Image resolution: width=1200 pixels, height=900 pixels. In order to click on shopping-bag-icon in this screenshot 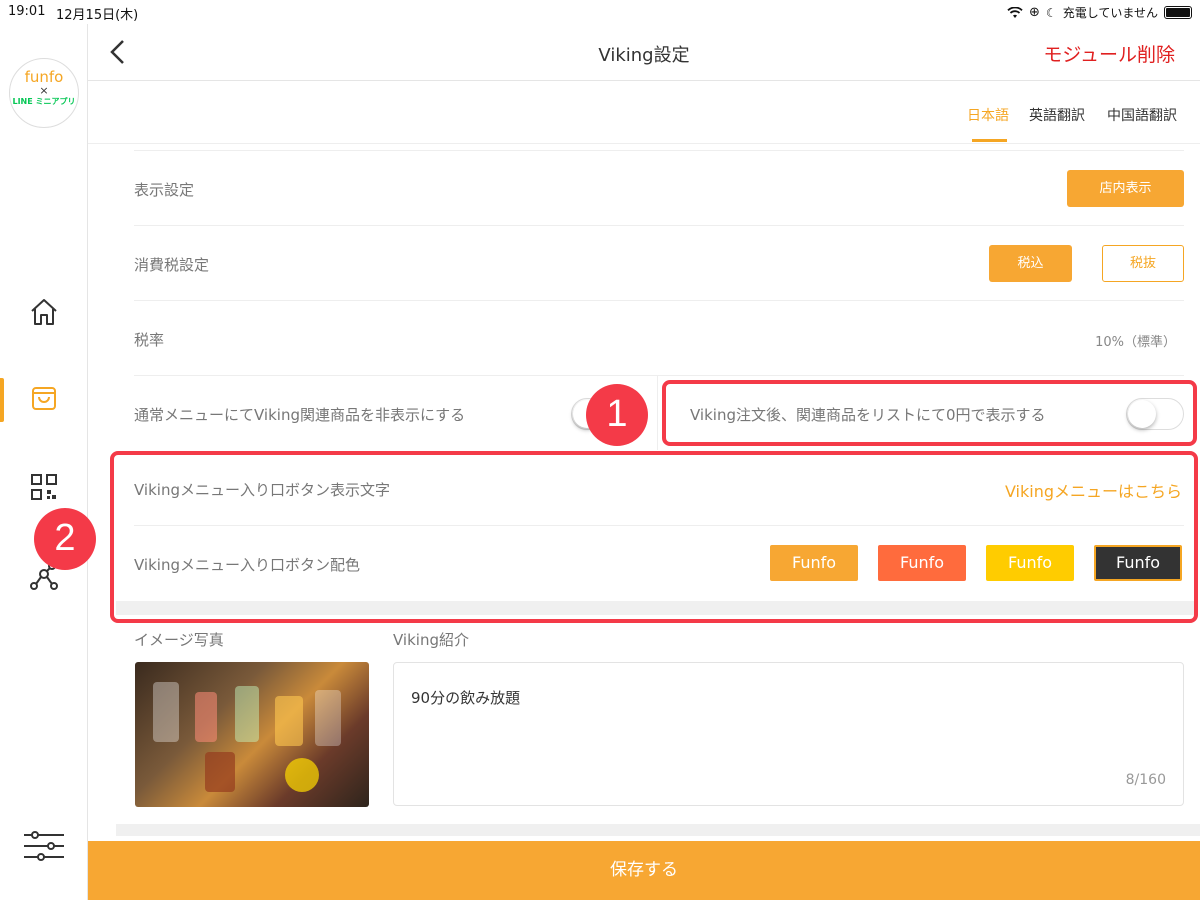, I will do `click(44, 398)`.